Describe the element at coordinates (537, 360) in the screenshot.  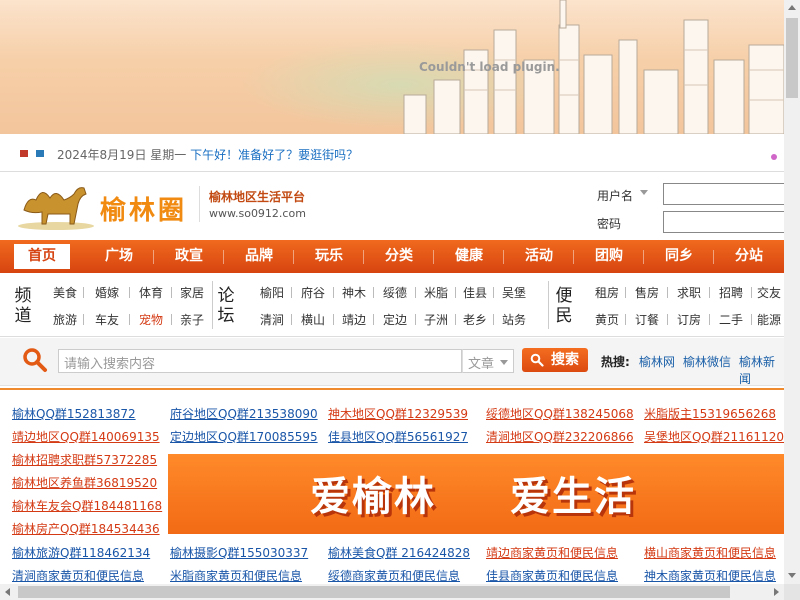
I see `search-icon` at that location.